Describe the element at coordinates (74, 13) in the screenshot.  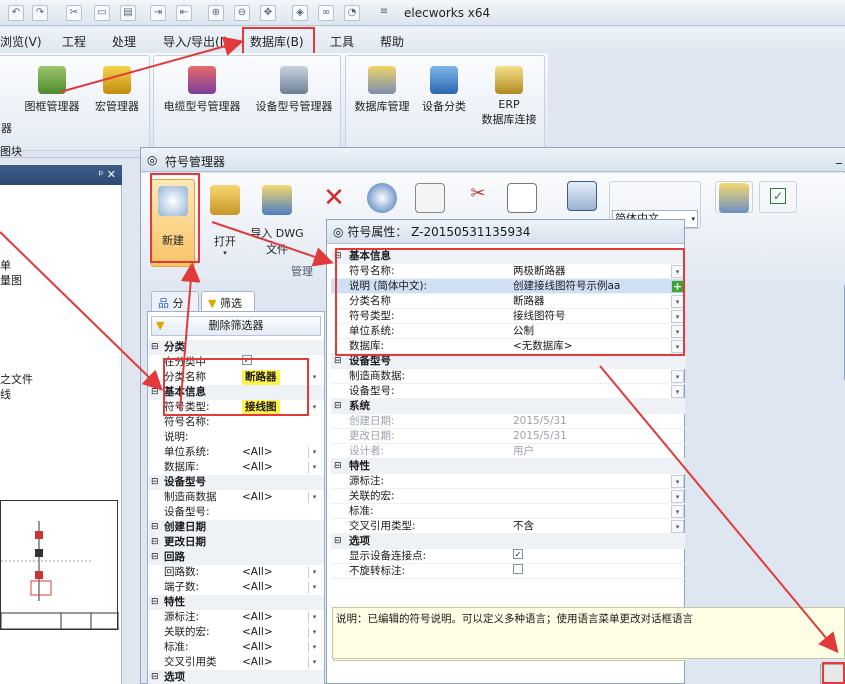
I see `cut-icon: ✂` at that location.